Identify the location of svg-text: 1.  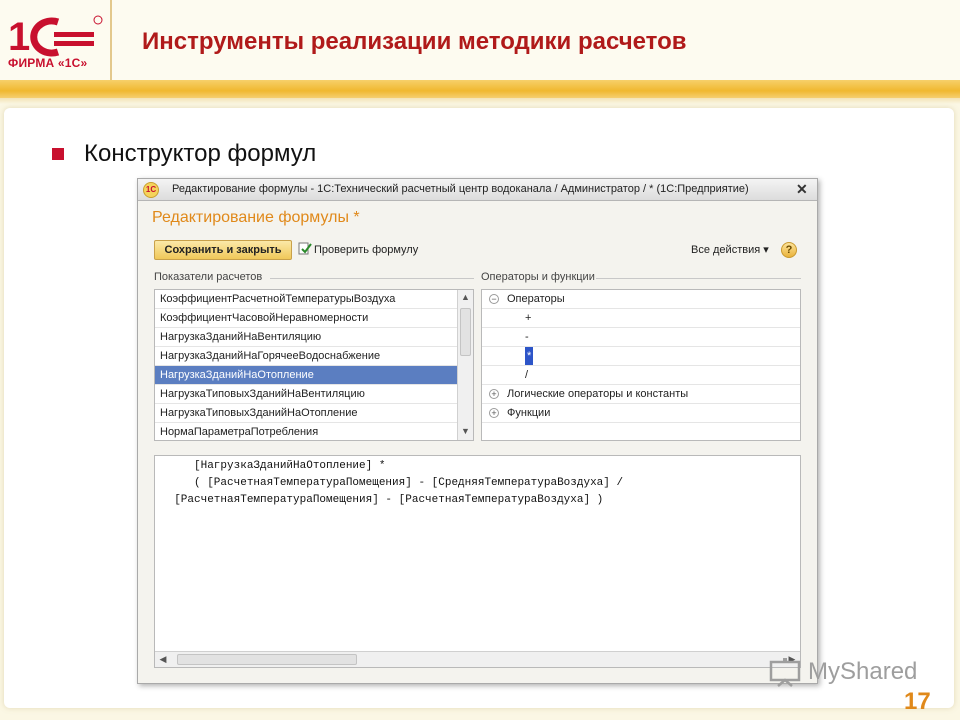
(19, 37).